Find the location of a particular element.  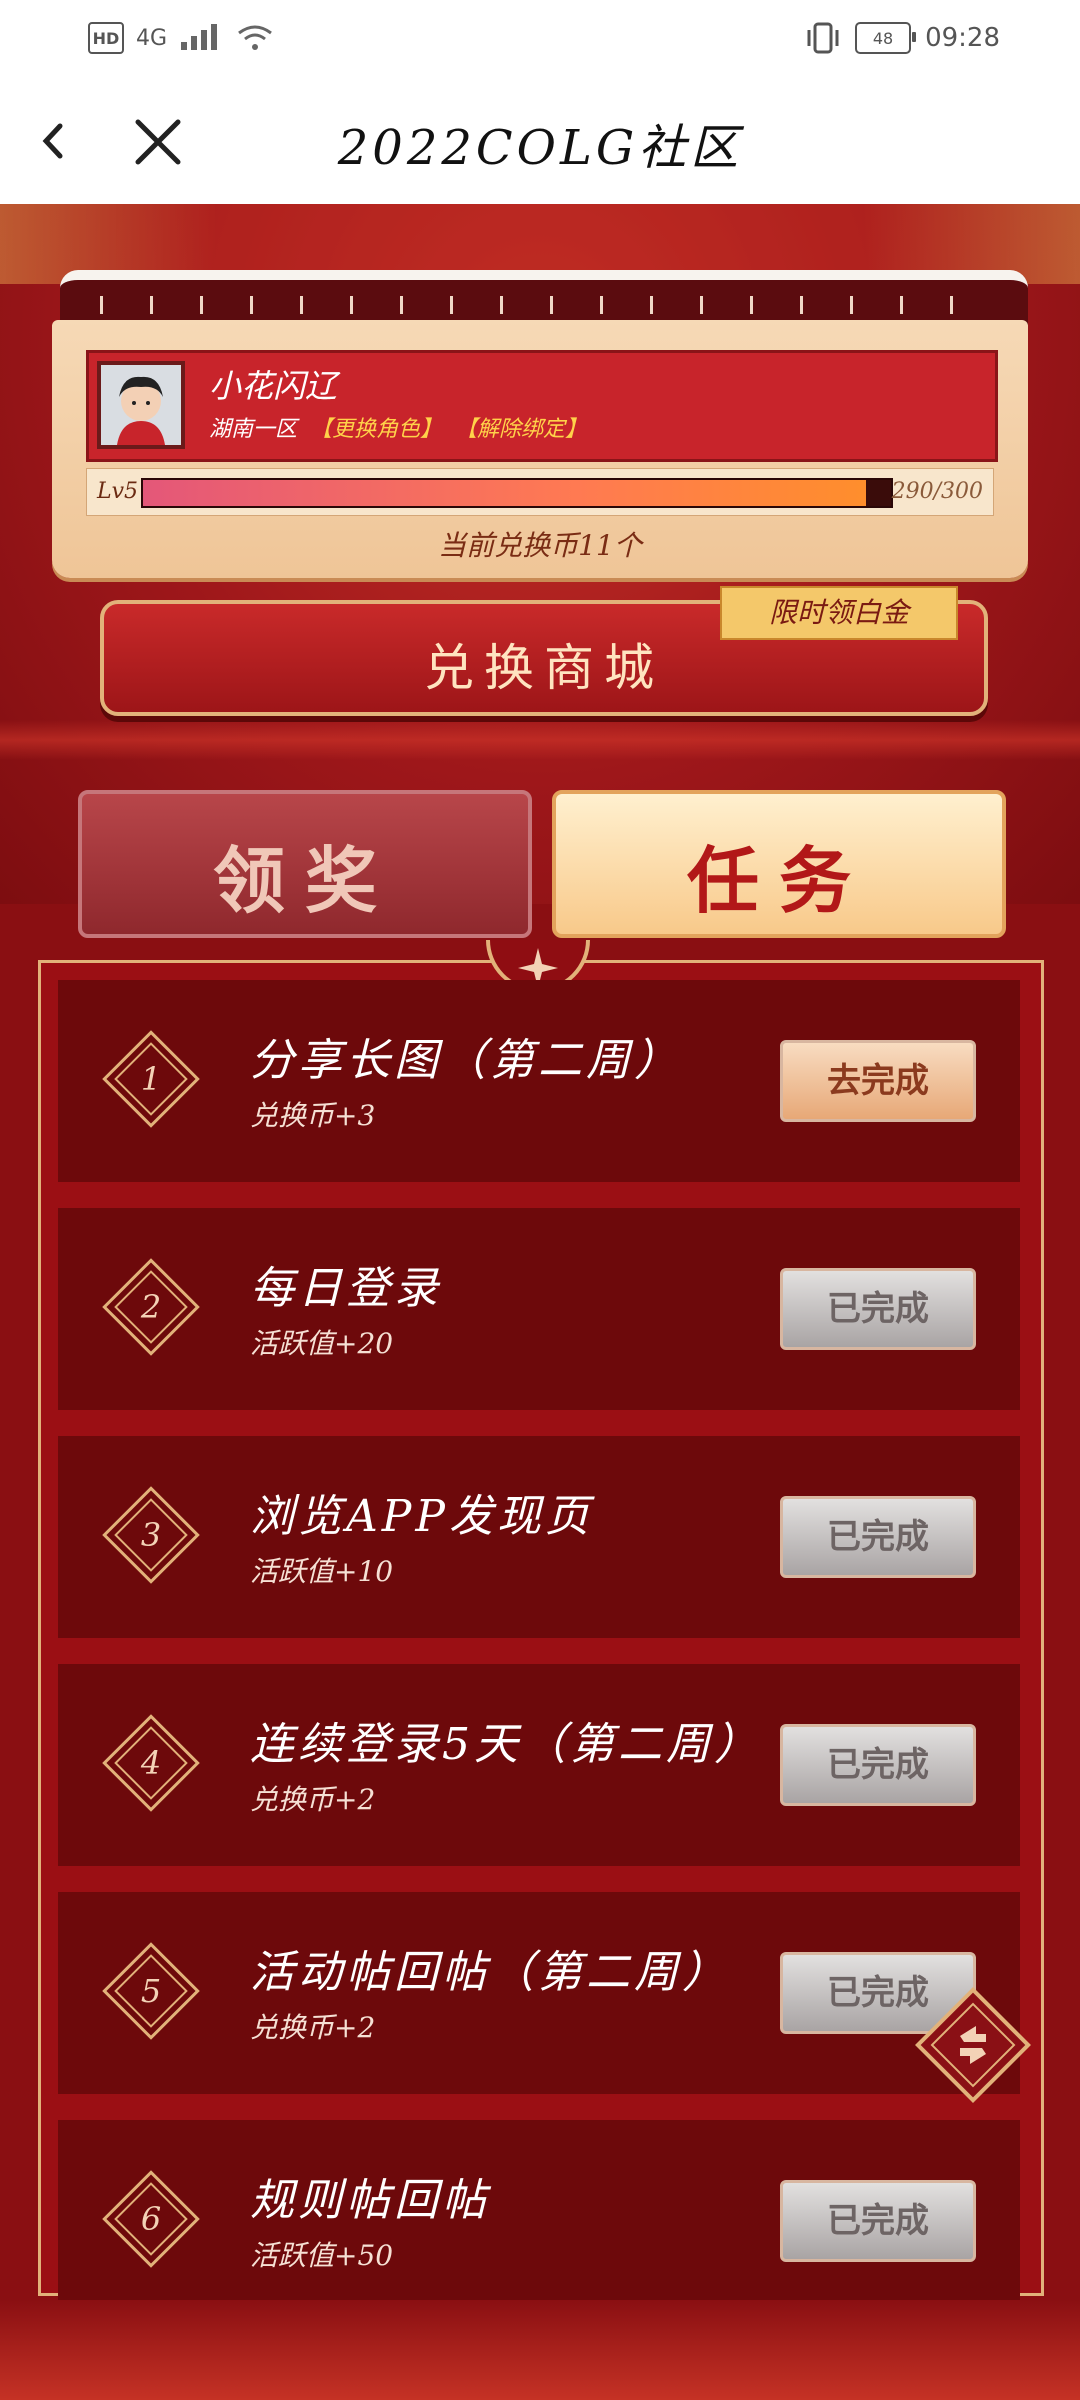

task-number: 1 is located at coordinates (151, 1079).